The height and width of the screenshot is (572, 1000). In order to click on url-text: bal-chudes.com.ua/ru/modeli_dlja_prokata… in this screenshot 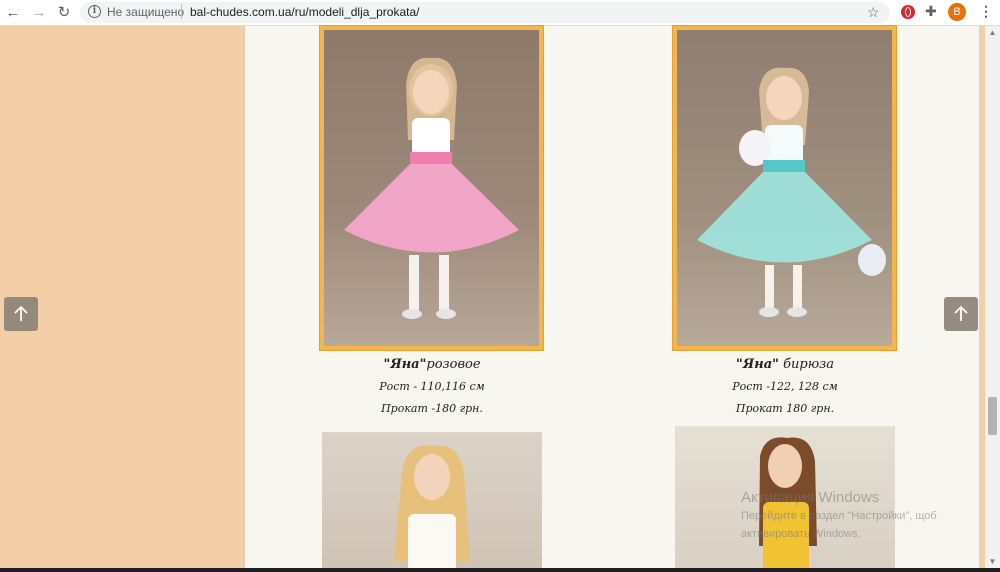, I will do `click(304, 12)`.